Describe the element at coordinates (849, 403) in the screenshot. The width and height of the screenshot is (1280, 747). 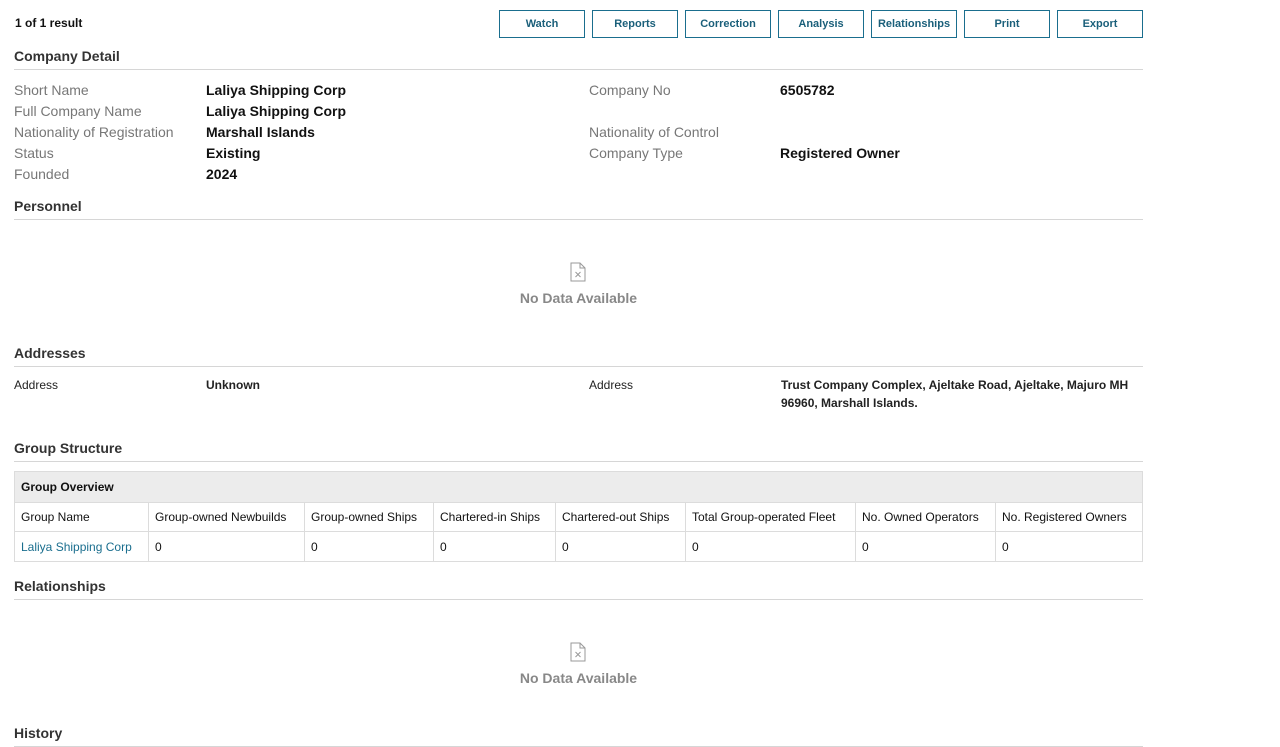
I see `address-right-value-line2: 96960, Marshall Islands.` at that location.